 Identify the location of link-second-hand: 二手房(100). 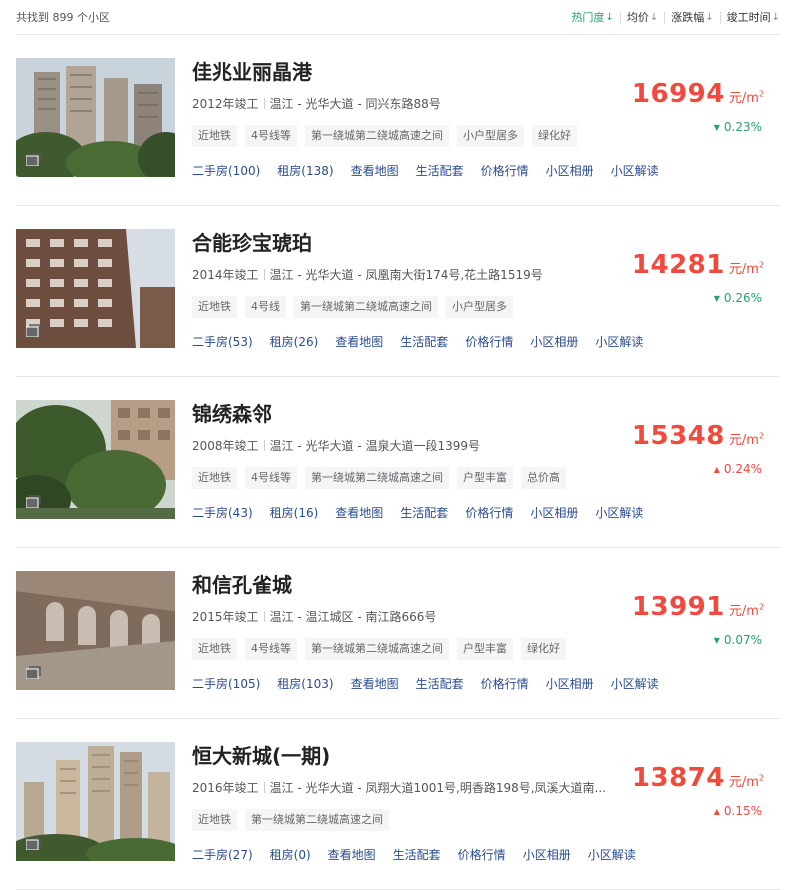
(226, 170).